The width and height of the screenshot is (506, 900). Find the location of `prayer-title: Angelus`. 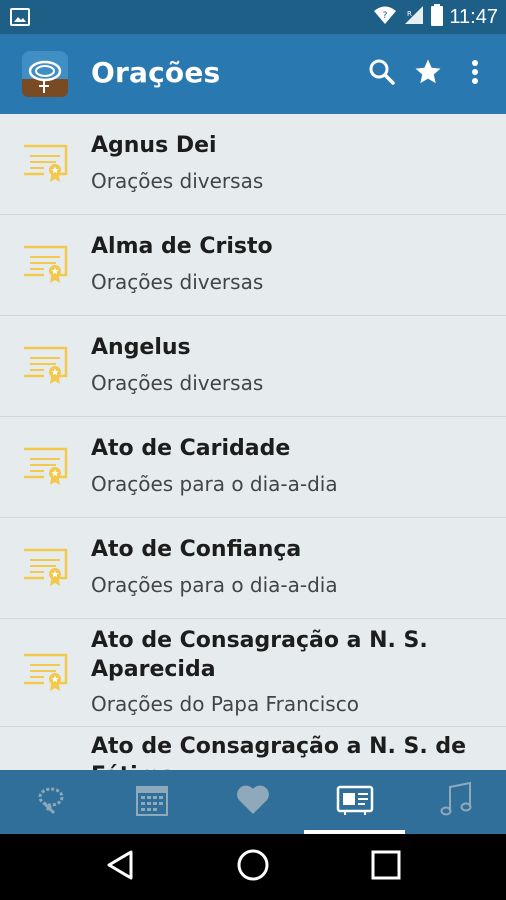

prayer-title: Angelus is located at coordinates (141, 347).